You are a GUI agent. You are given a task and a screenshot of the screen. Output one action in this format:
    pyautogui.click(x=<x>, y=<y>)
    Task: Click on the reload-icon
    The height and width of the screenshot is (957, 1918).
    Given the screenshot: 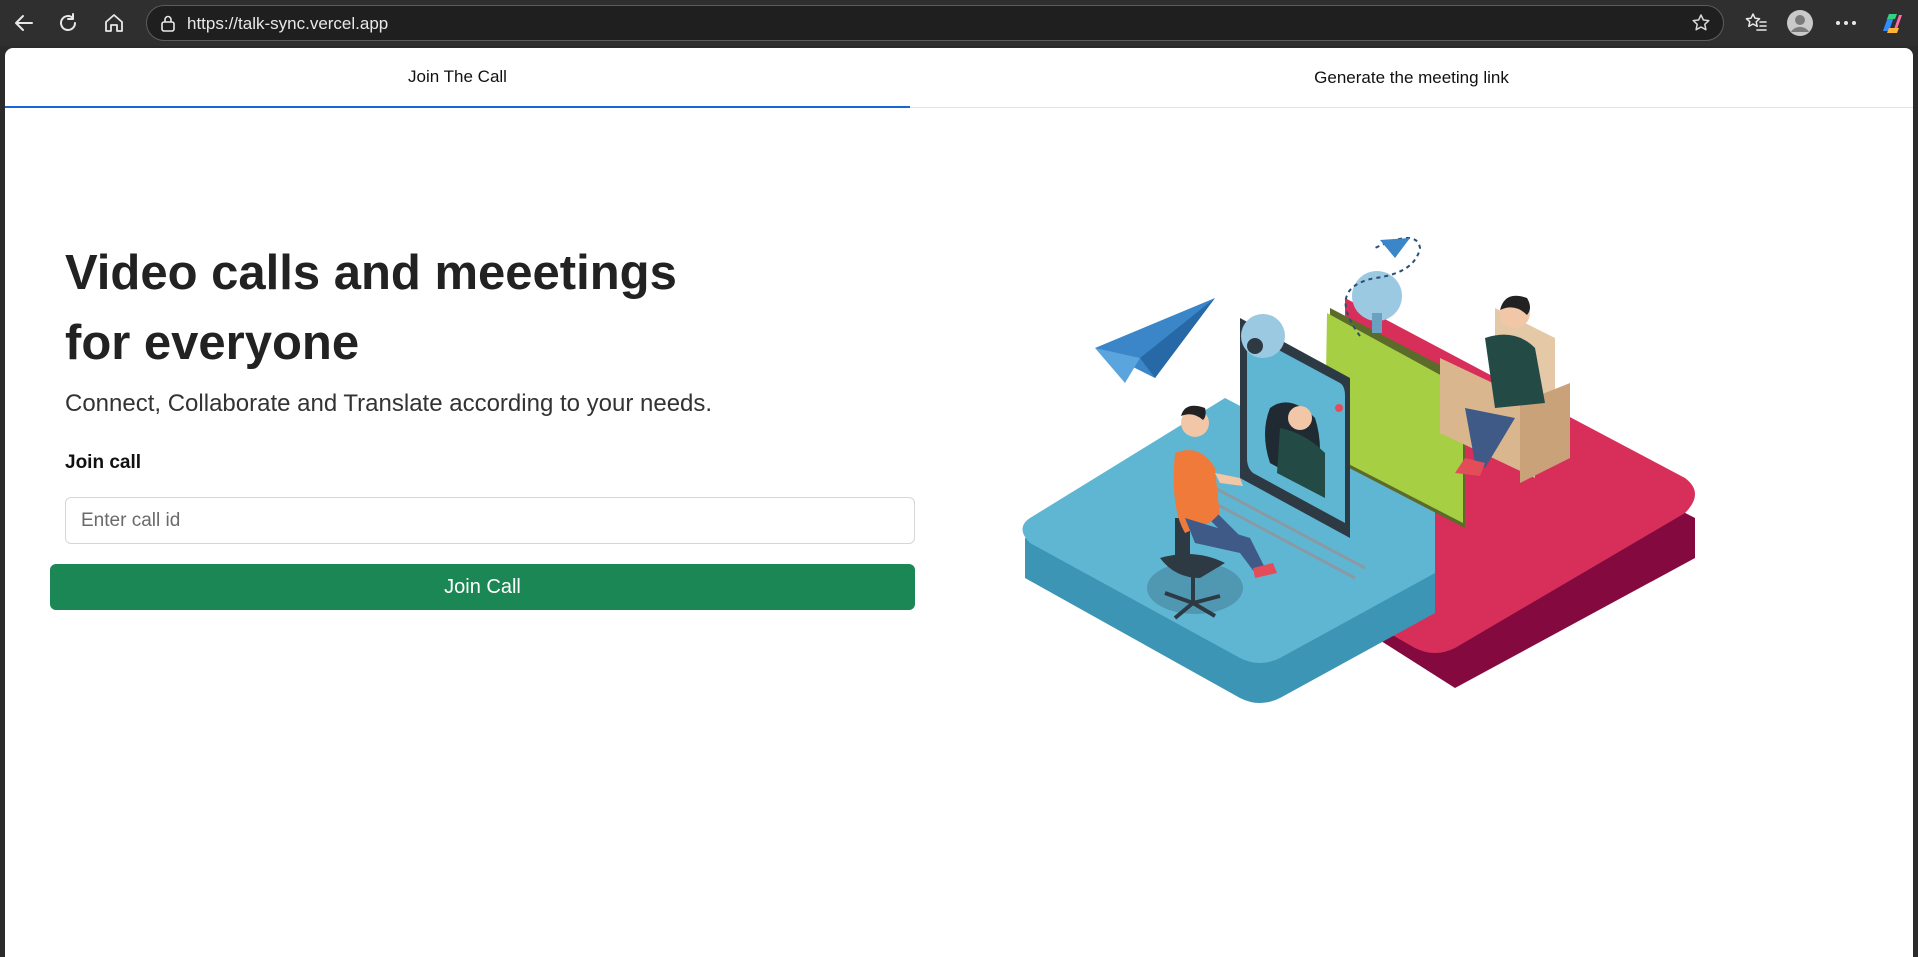 What is the action you would take?
    pyautogui.click(x=68, y=23)
    